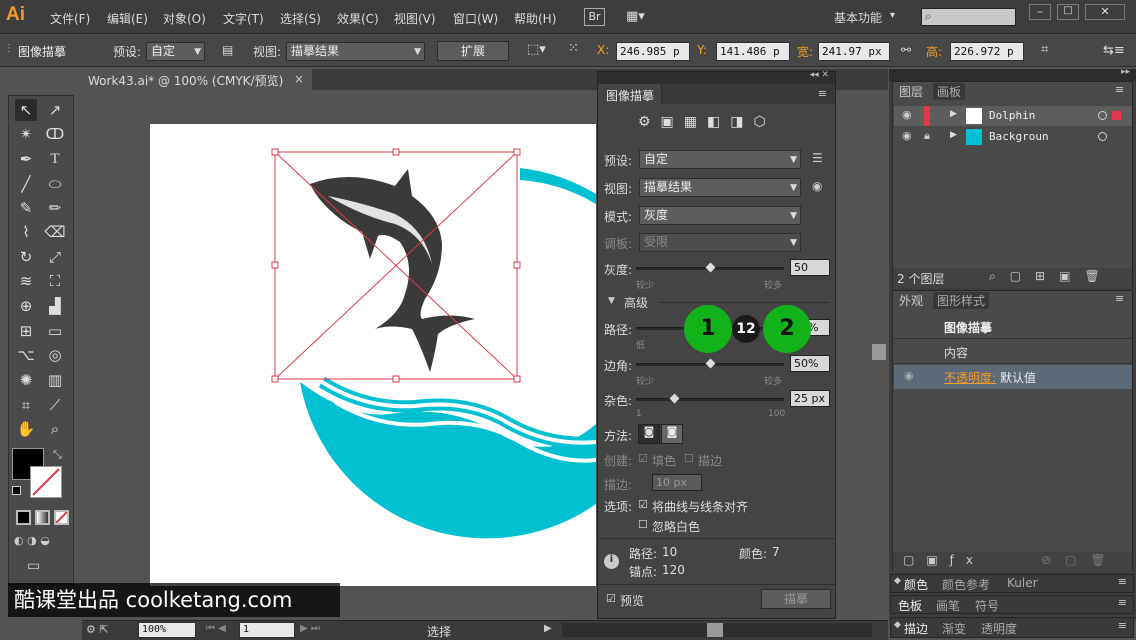 The height and width of the screenshot is (640, 1136). What do you see at coordinates (184, 18) in the screenshot?
I see `menu-object: 对象(O)` at bounding box center [184, 18].